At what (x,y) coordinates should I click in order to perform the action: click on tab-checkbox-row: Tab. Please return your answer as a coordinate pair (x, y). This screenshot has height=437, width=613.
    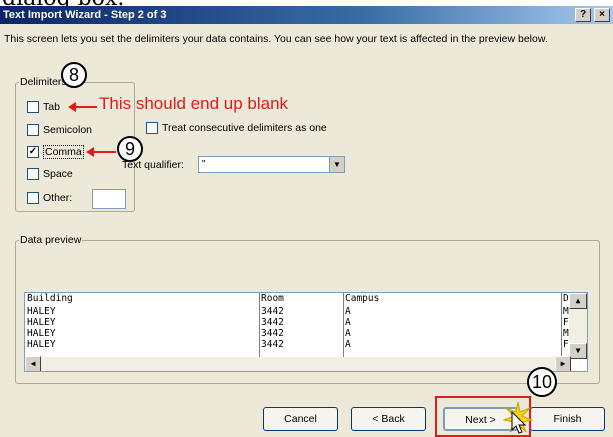
    Looking at the image, I should click on (43, 107).